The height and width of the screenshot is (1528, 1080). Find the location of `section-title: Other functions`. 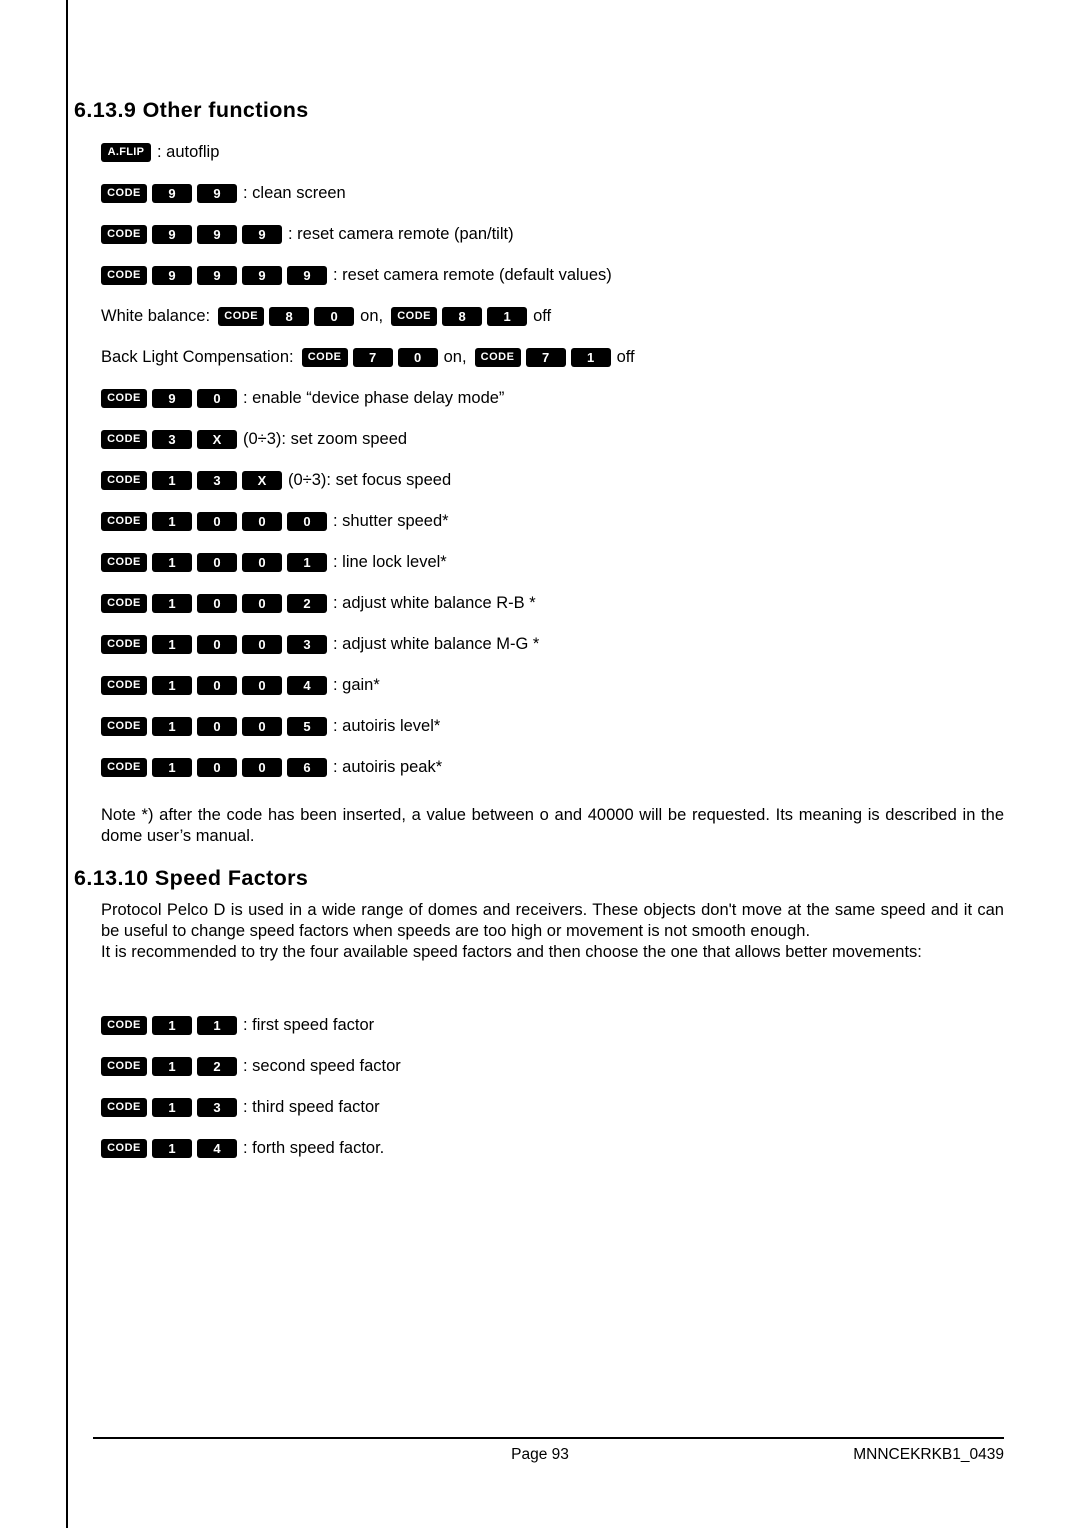

section-title: Other functions is located at coordinates (225, 110).